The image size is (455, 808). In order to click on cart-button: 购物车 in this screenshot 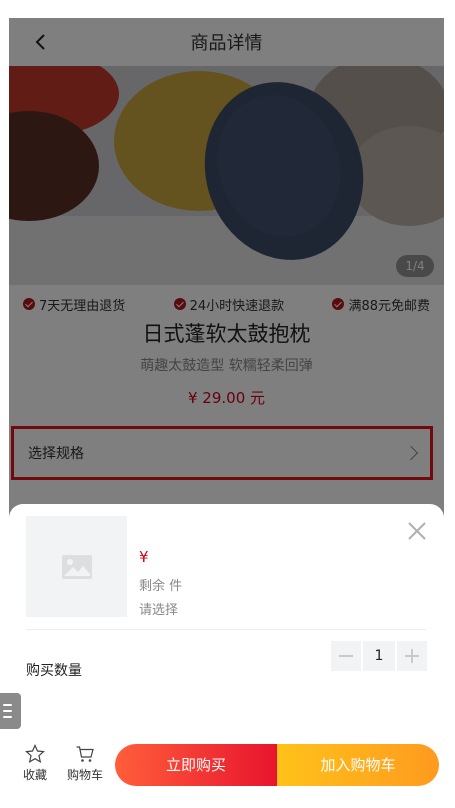, I will do `click(85, 763)`.